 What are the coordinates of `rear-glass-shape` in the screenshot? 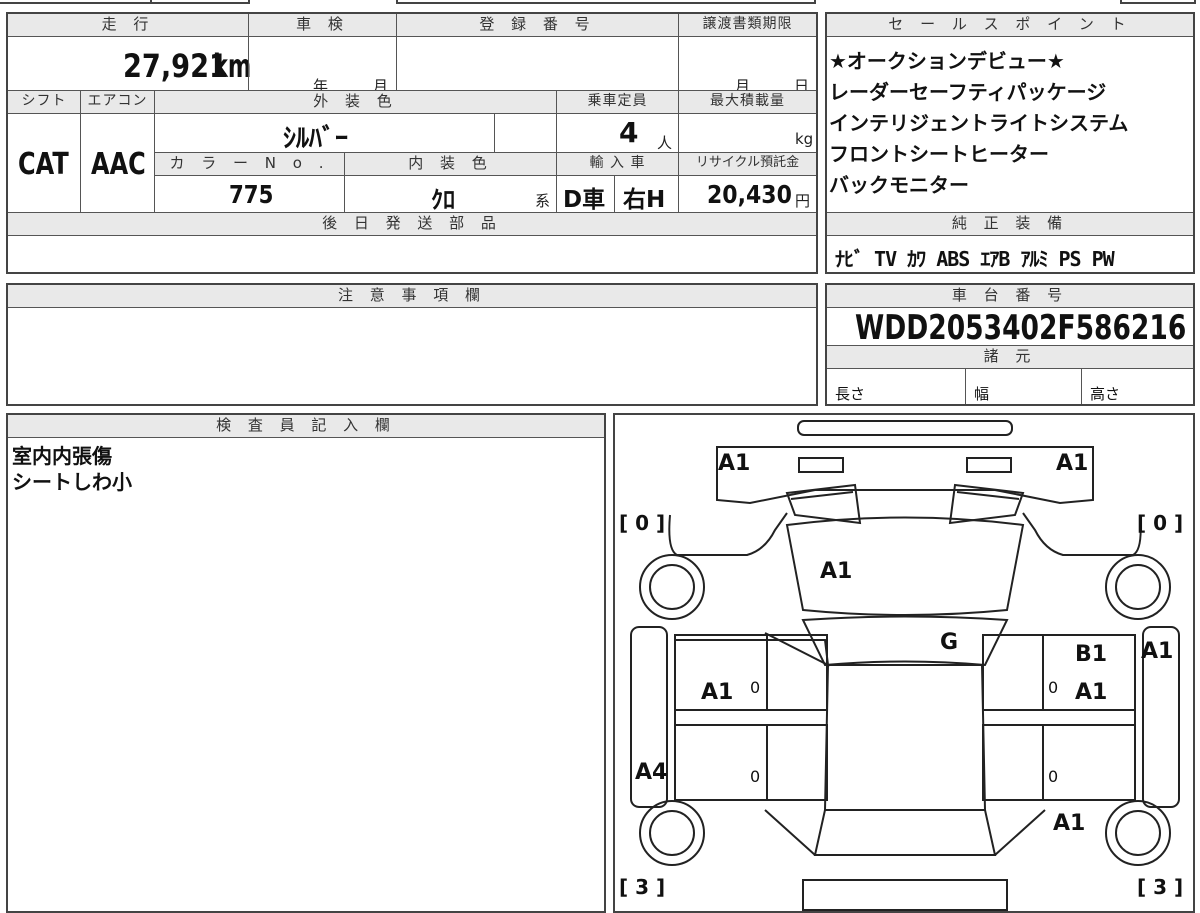 It's located at (905, 832).